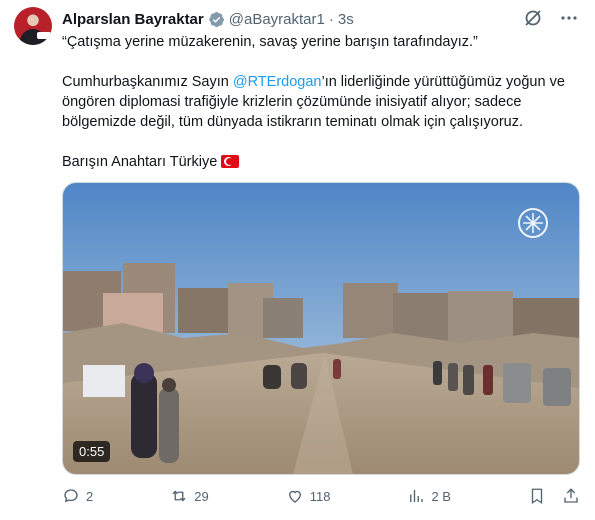  What do you see at coordinates (277, 19) in the screenshot?
I see `author-handle: @aBayraktar1` at bounding box center [277, 19].